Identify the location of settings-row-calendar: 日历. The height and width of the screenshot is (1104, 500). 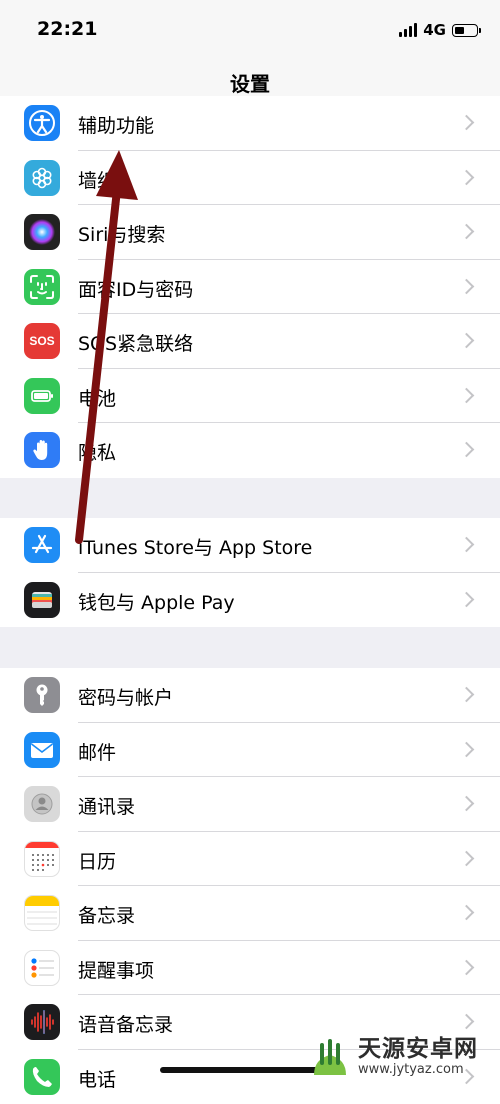
(250, 859).